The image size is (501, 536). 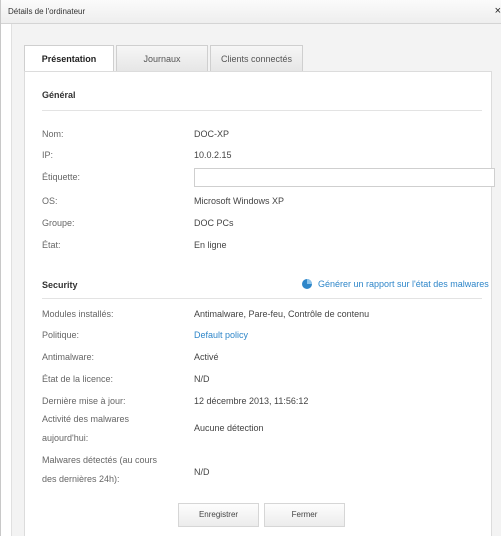 What do you see at coordinates (212, 134) in the screenshot?
I see `name-value: DOC-XP` at bounding box center [212, 134].